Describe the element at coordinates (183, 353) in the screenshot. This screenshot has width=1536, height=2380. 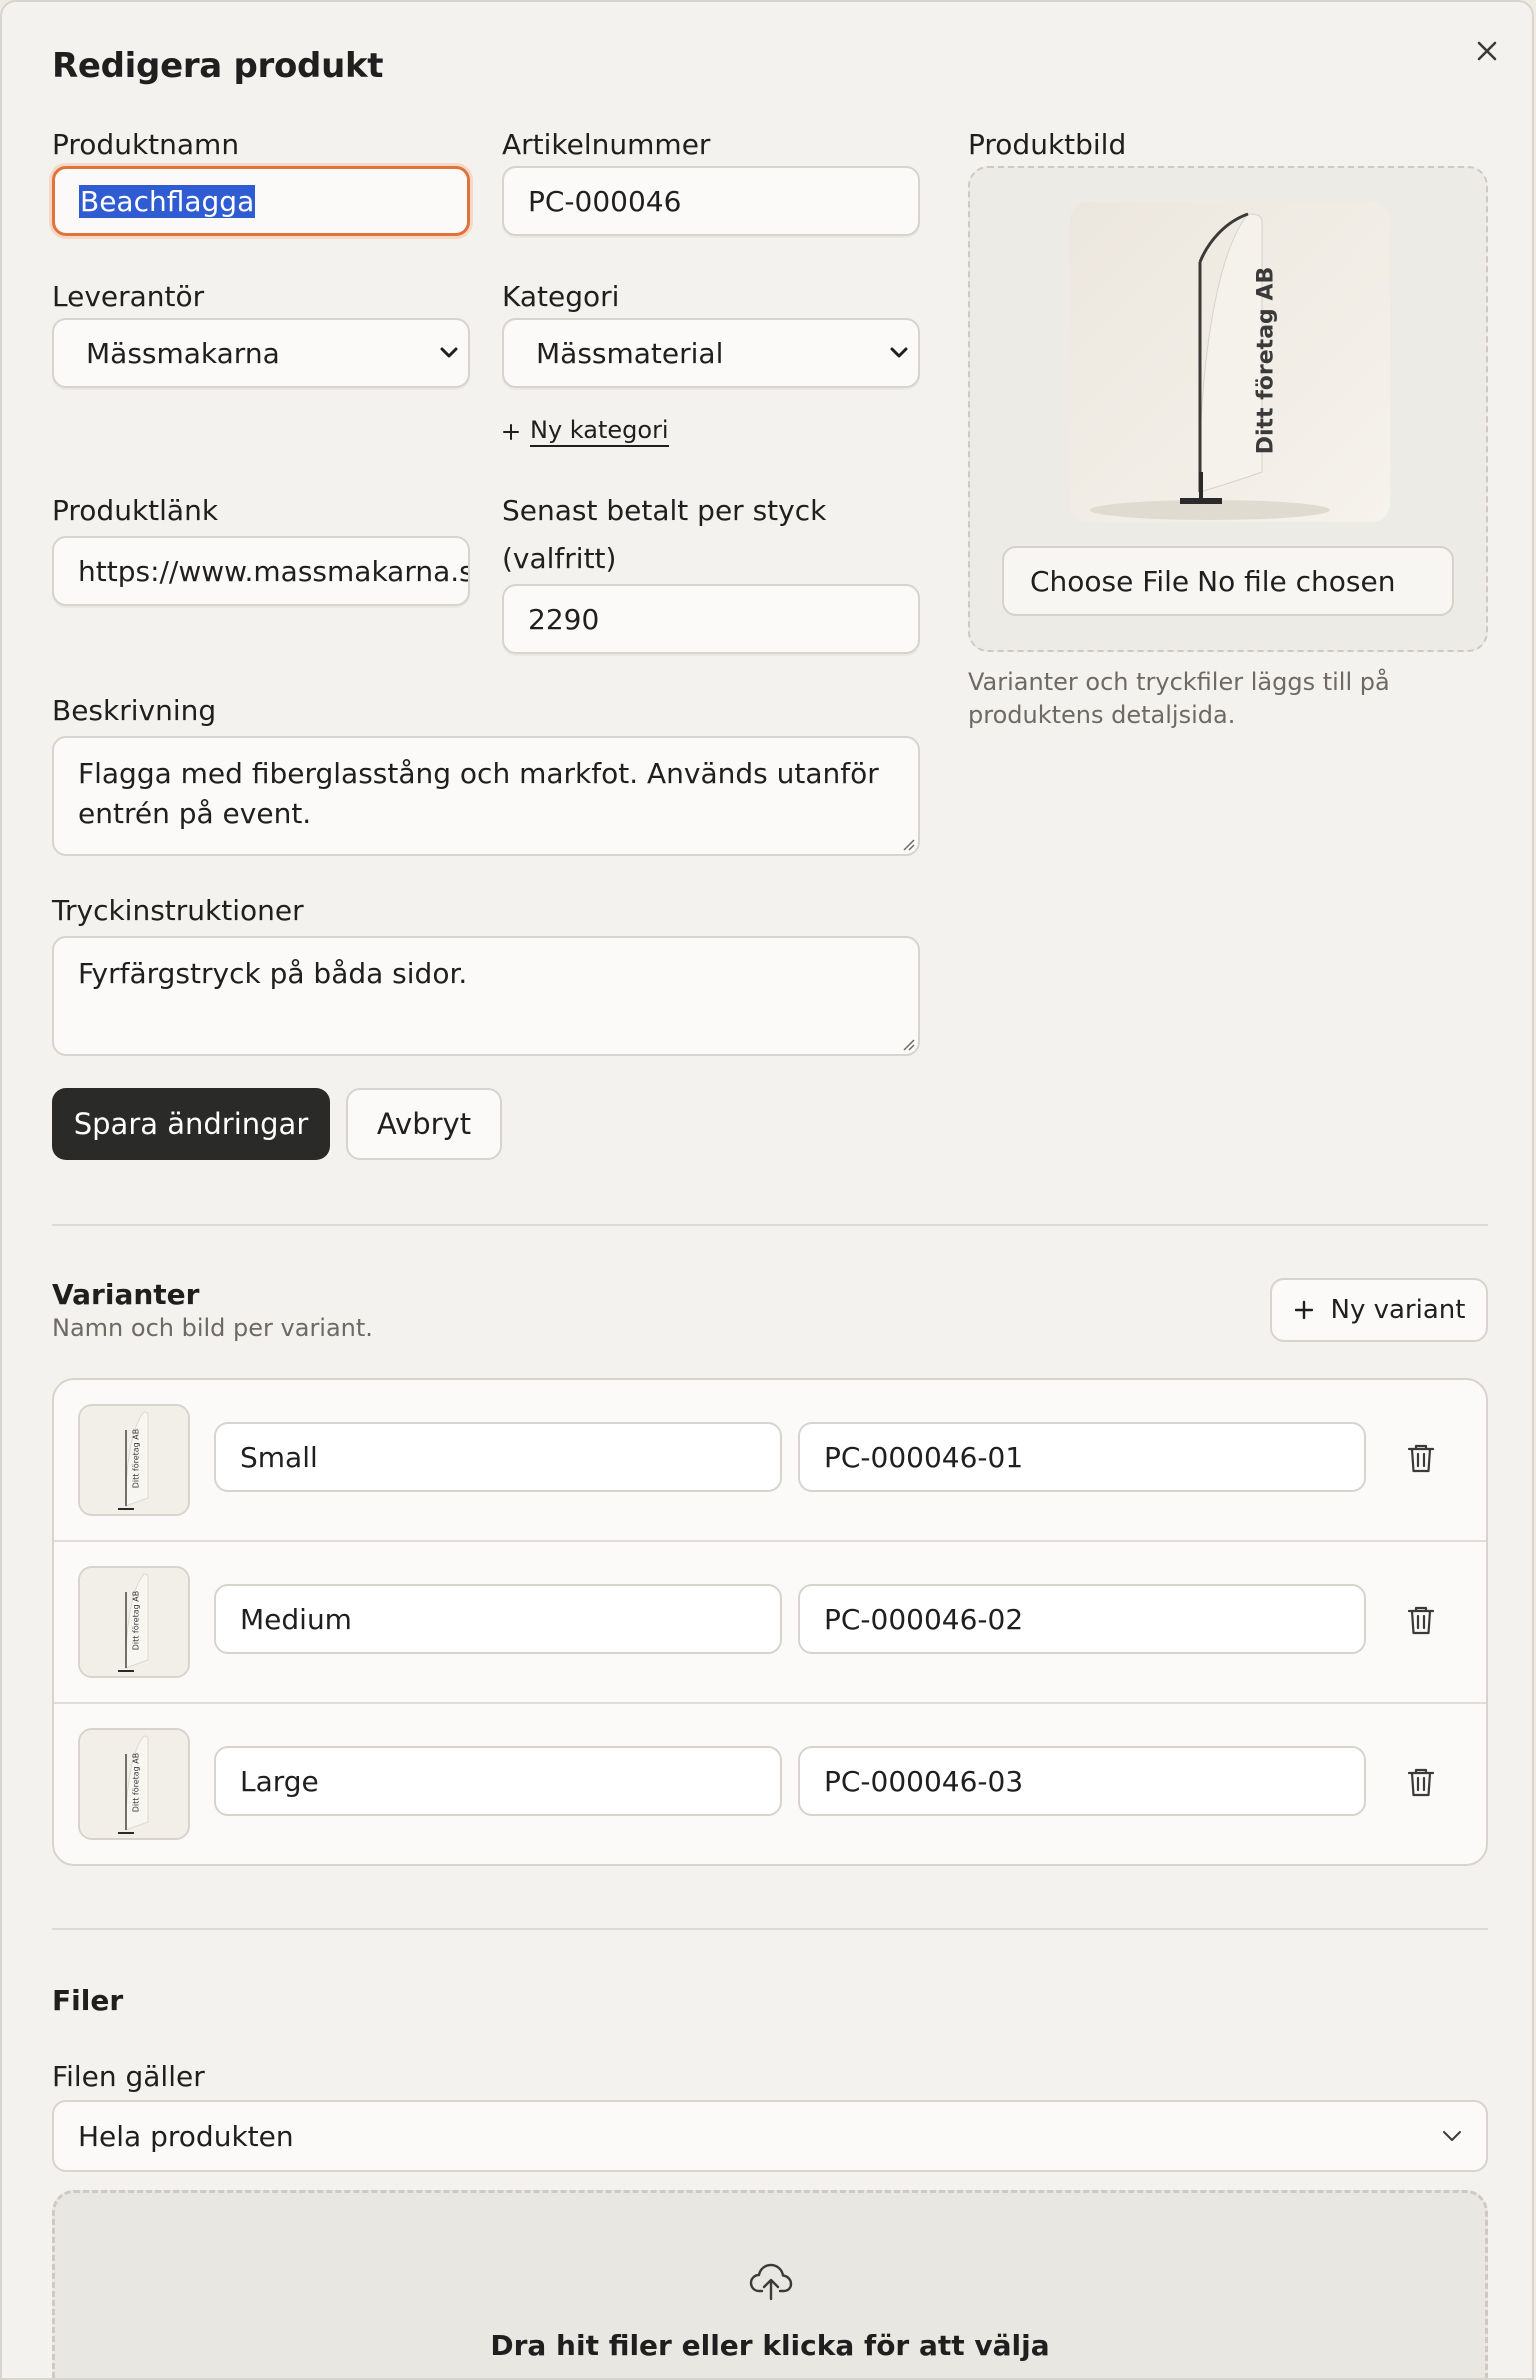
I see `supplier-value: Mässmakarna` at that location.